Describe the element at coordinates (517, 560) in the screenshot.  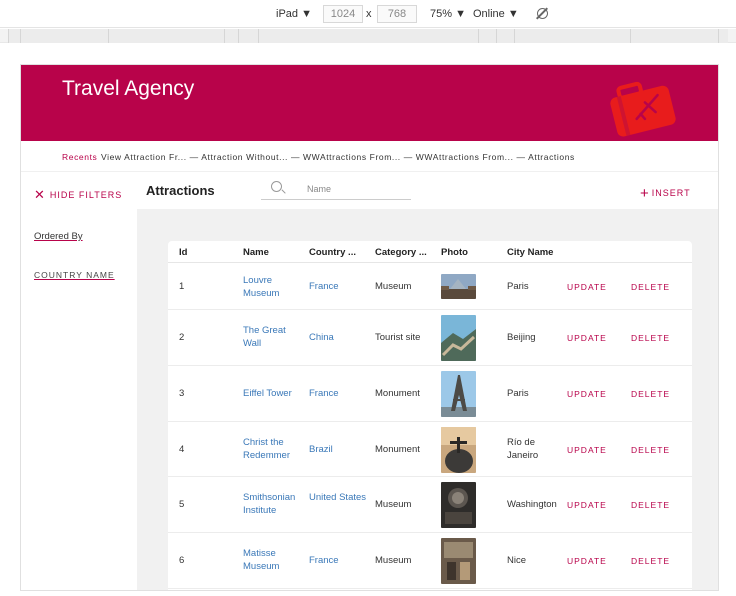
I see `cell-city: Nice` at that location.